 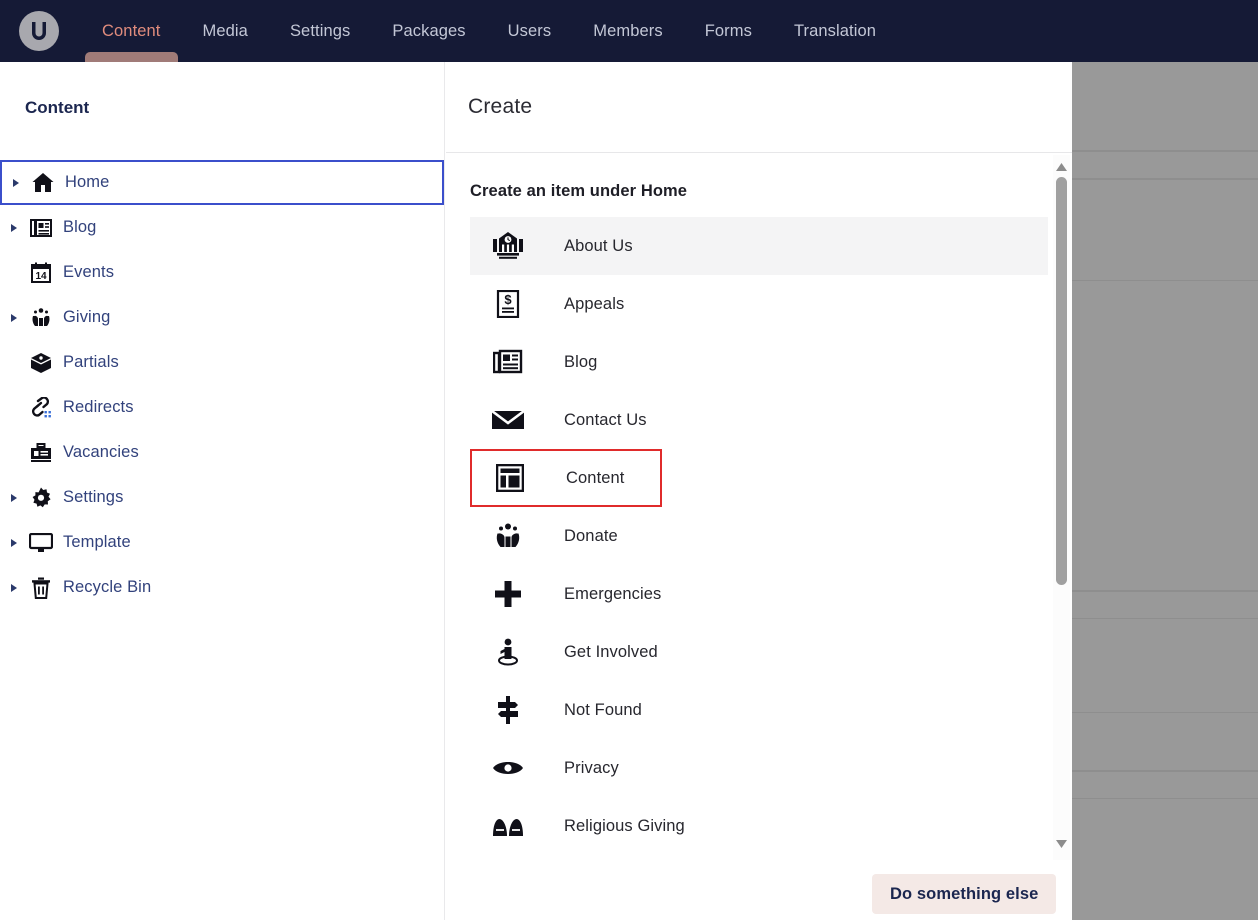 I want to click on dimmed-overlay-background, so click(x=1165, y=491).